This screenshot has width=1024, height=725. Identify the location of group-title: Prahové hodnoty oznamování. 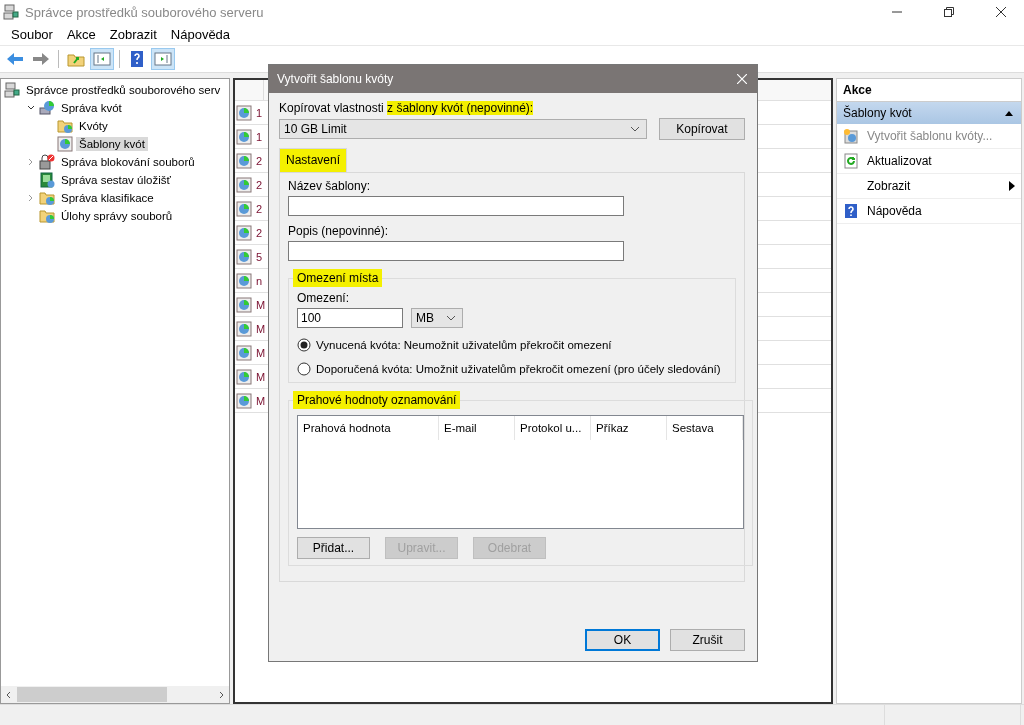
(377, 400).